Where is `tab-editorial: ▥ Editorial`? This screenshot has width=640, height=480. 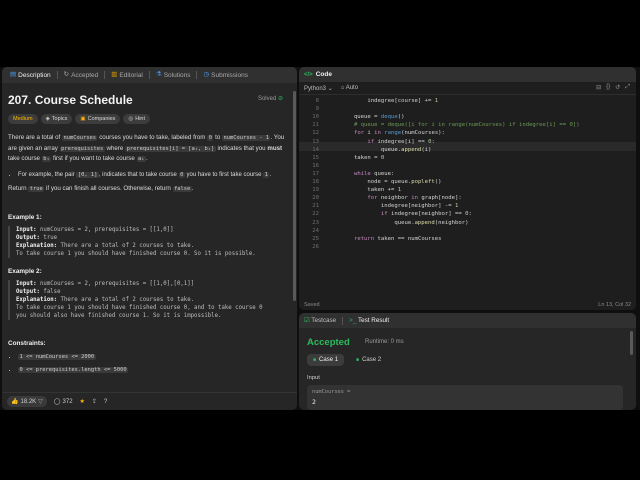
tab-editorial: ▥ Editorial is located at coordinates (127, 75).